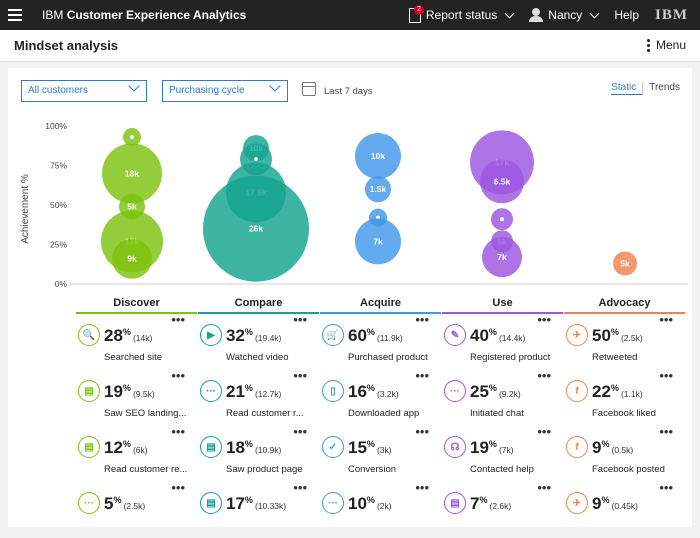 This screenshot has height=538, width=700. Describe the element at coordinates (627, 88) in the screenshot. I see `tab-static: Static` at that location.